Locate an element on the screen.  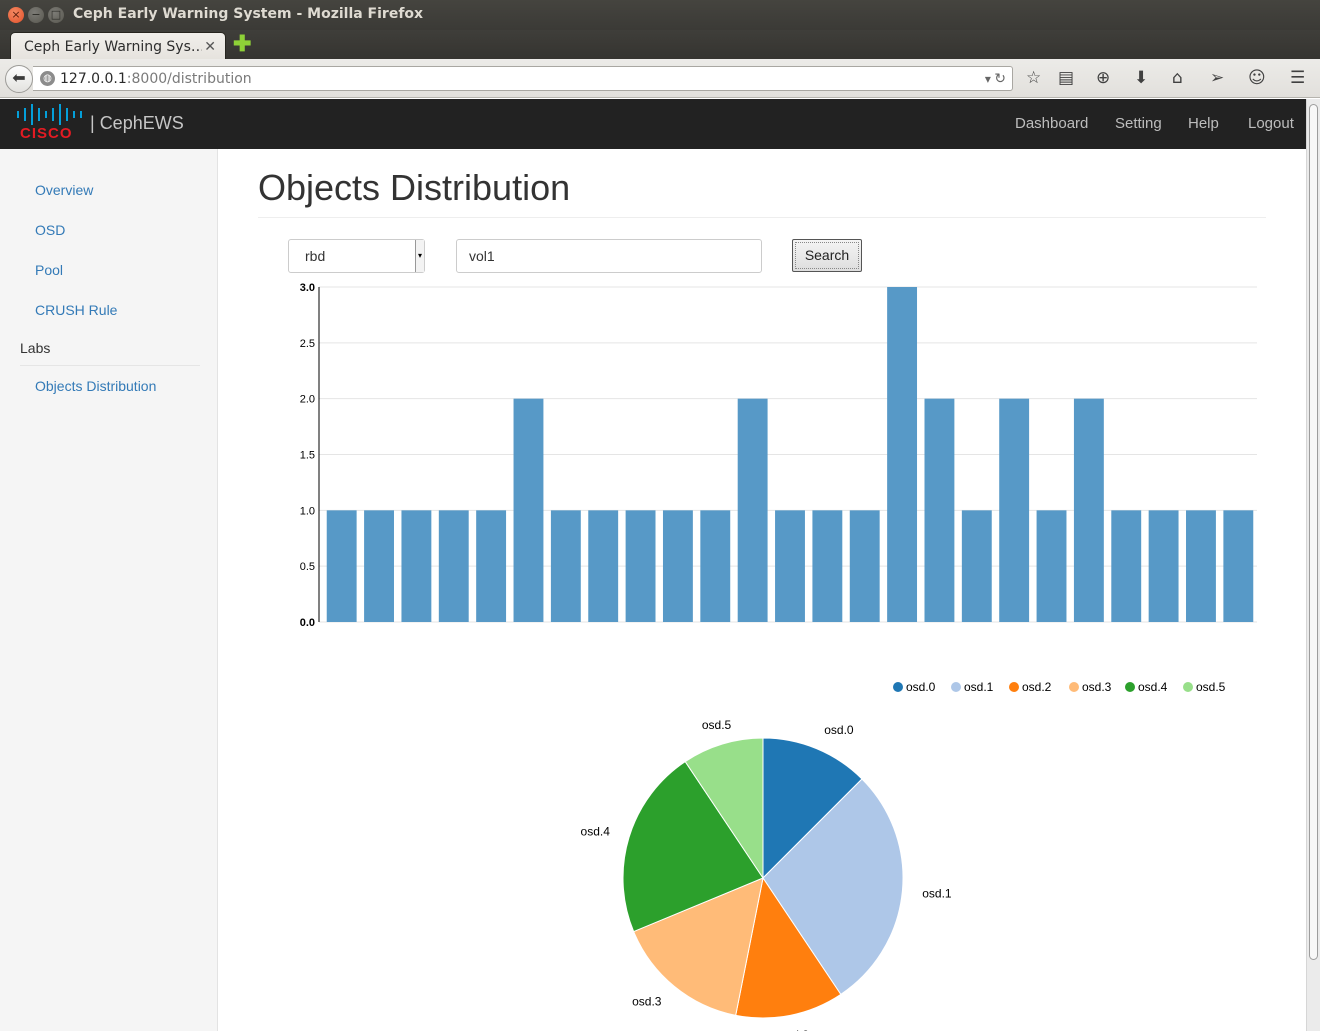
url-text: 127.0.0.1:8000/distribution is located at coordinates (156, 79).